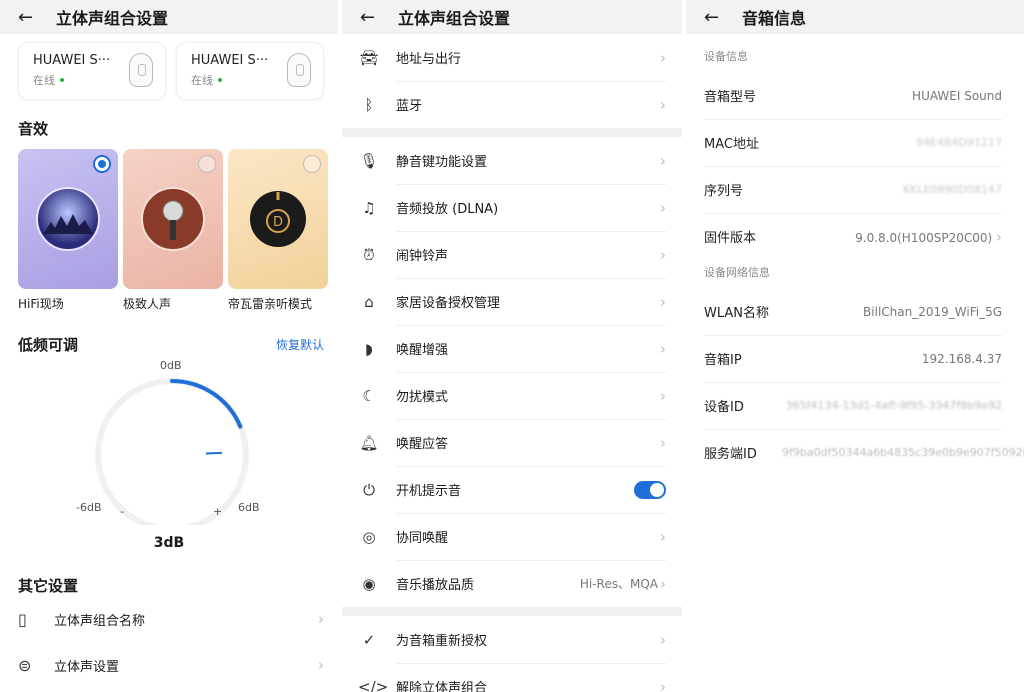  I want to click on item-label: 开机提示音, so click(429, 491).